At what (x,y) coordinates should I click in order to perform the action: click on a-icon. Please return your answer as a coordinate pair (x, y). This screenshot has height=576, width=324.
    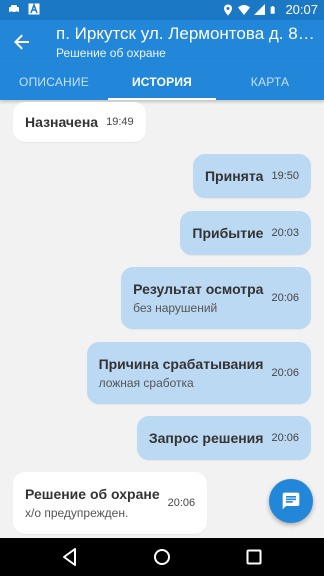
    Looking at the image, I should click on (34, 9).